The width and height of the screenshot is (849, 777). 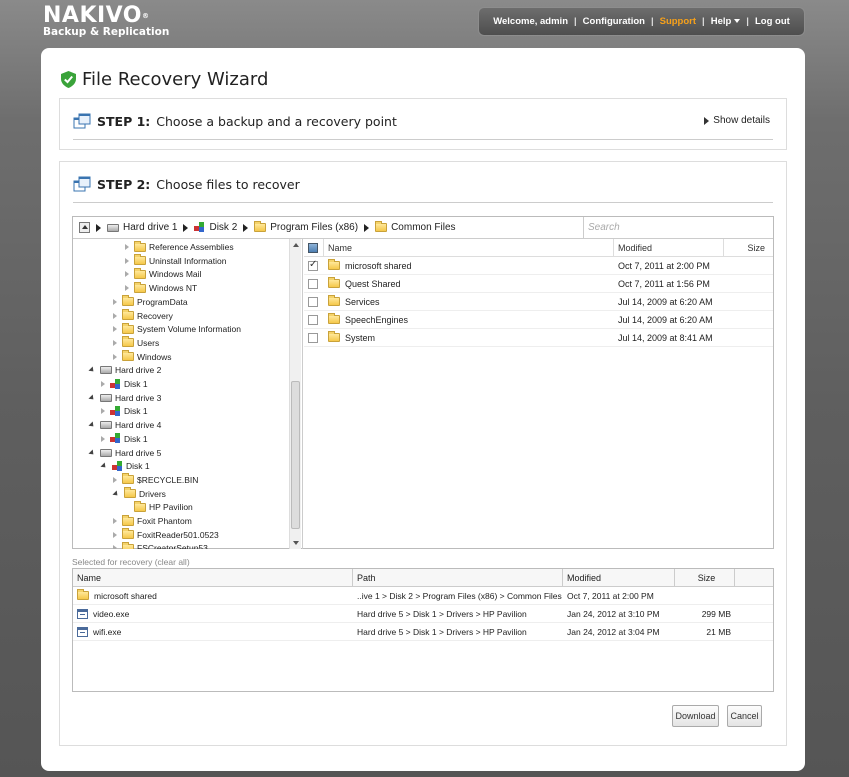 What do you see at coordinates (538, 266) in the screenshot?
I see `file-row: microsoft shared Oct 7, 2011 at 2:00 PM` at bounding box center [538, 266].